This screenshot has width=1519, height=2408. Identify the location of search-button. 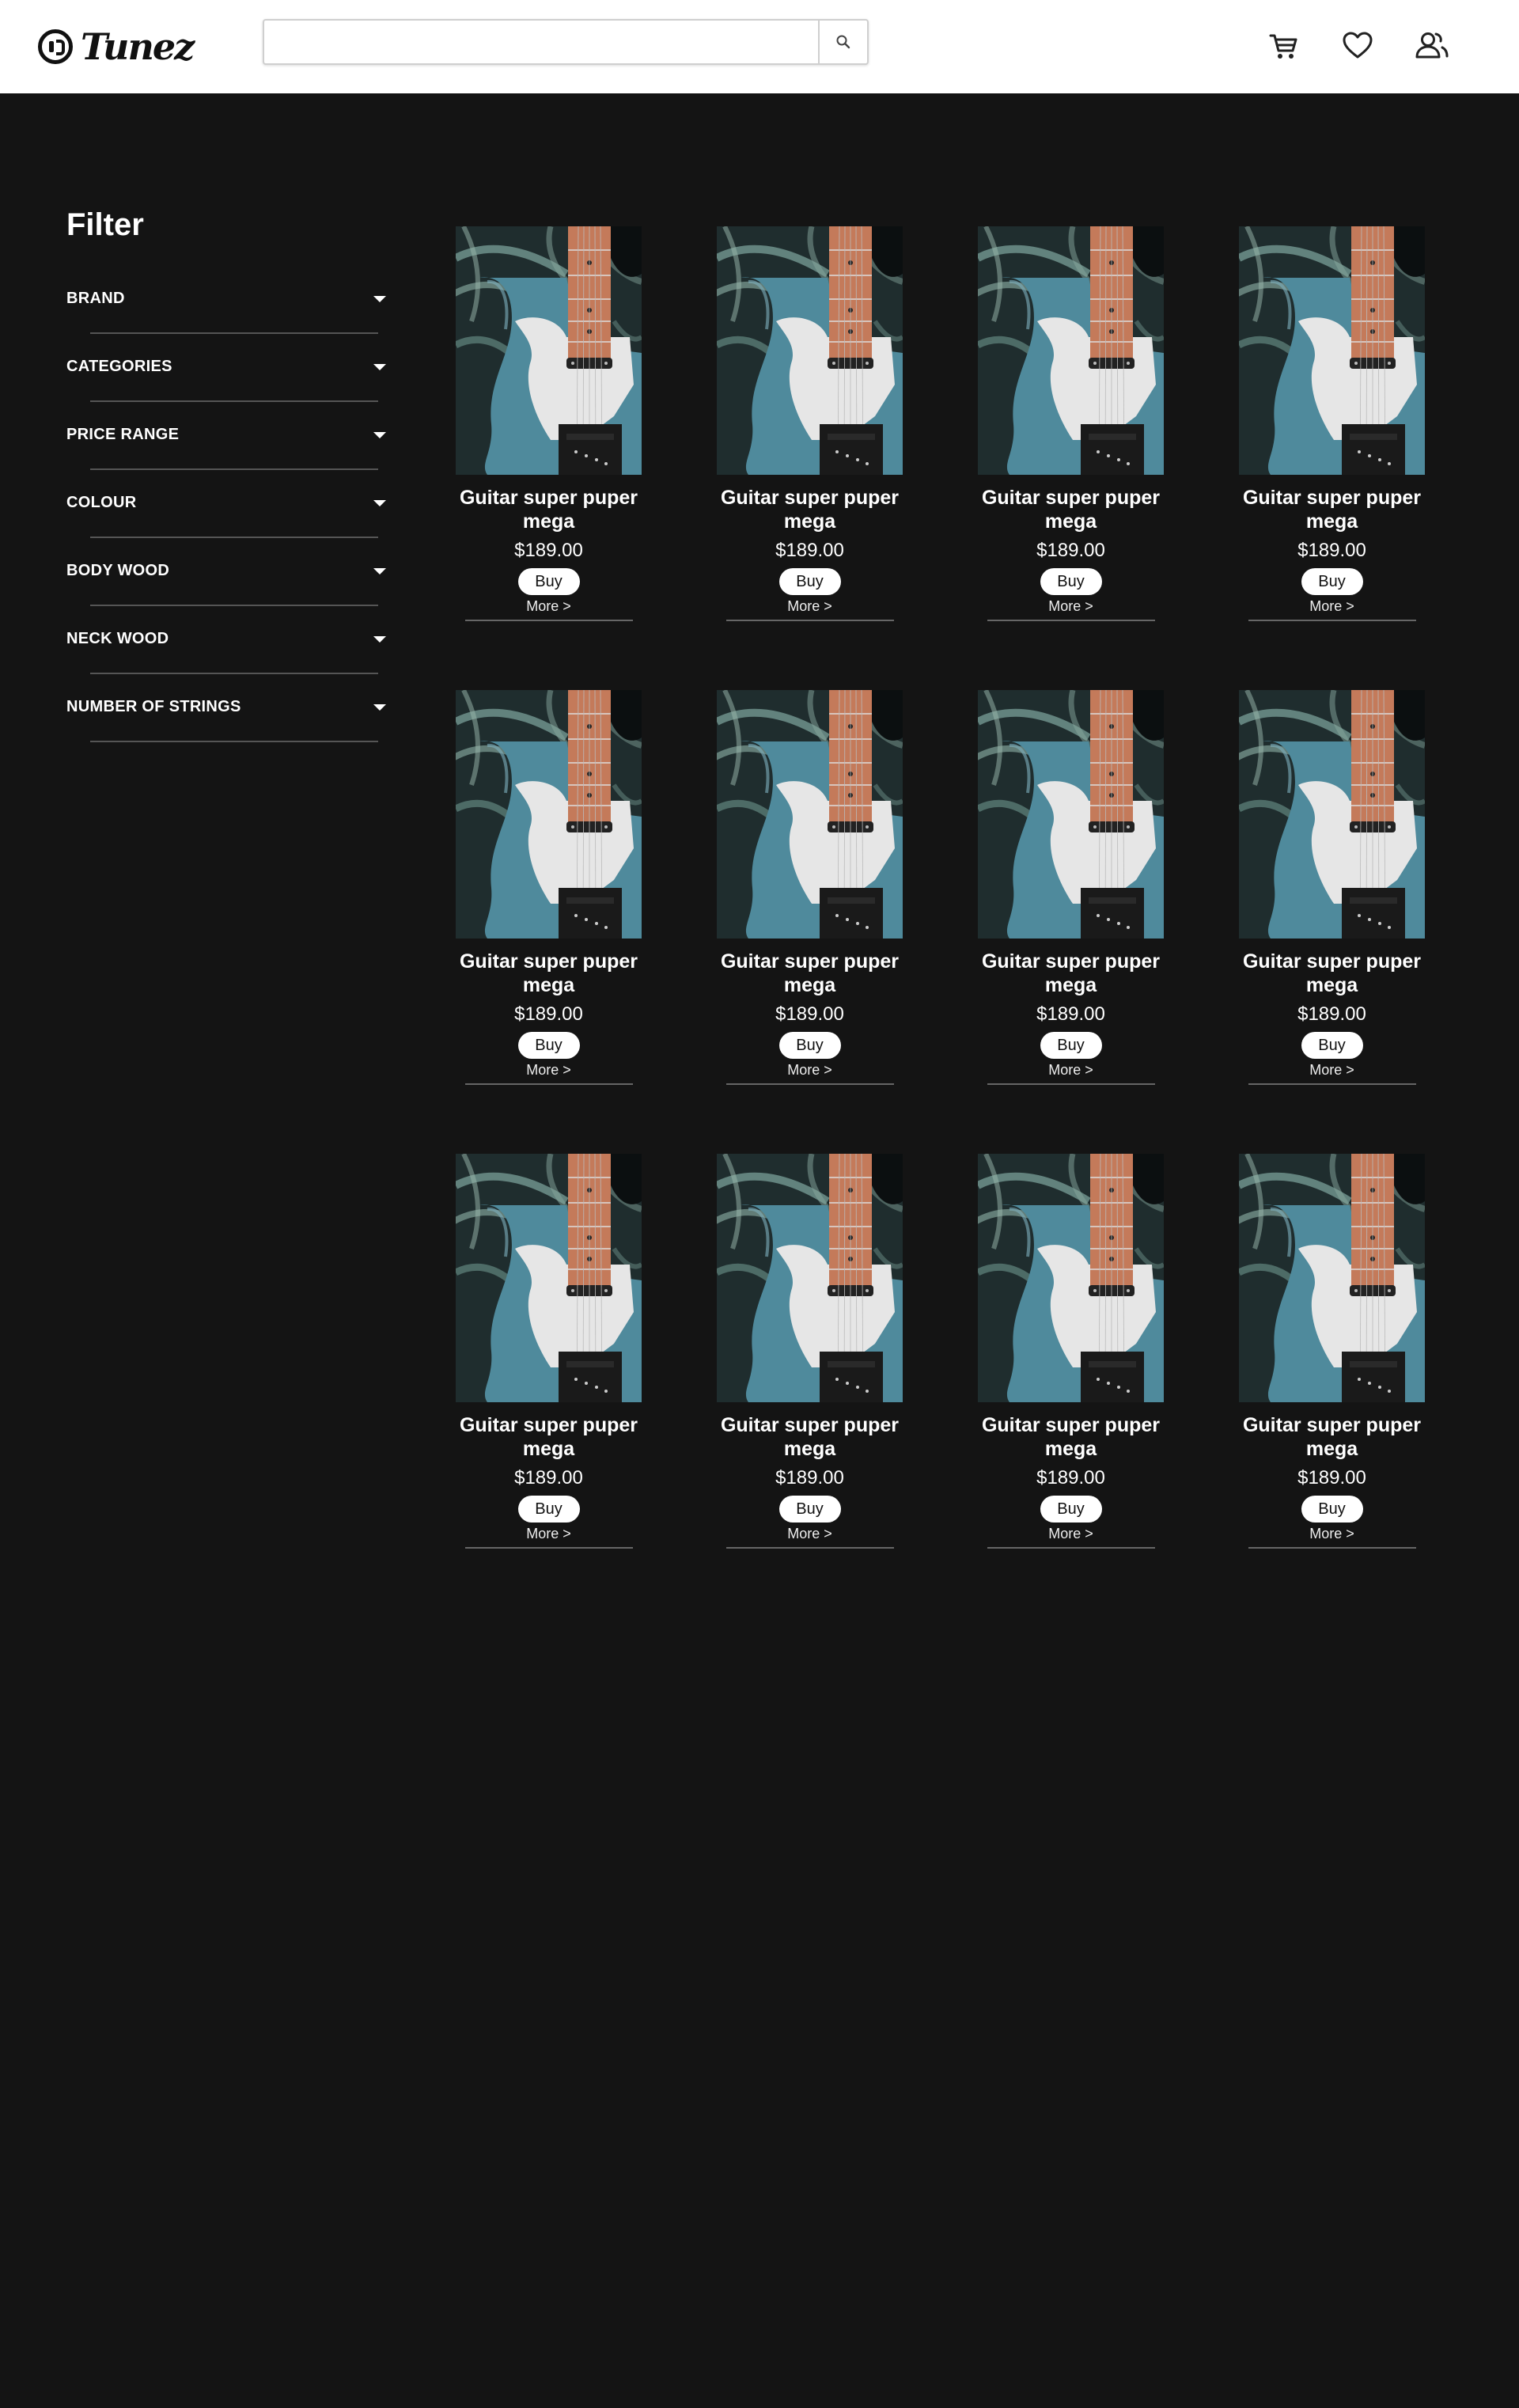
(842, 42).